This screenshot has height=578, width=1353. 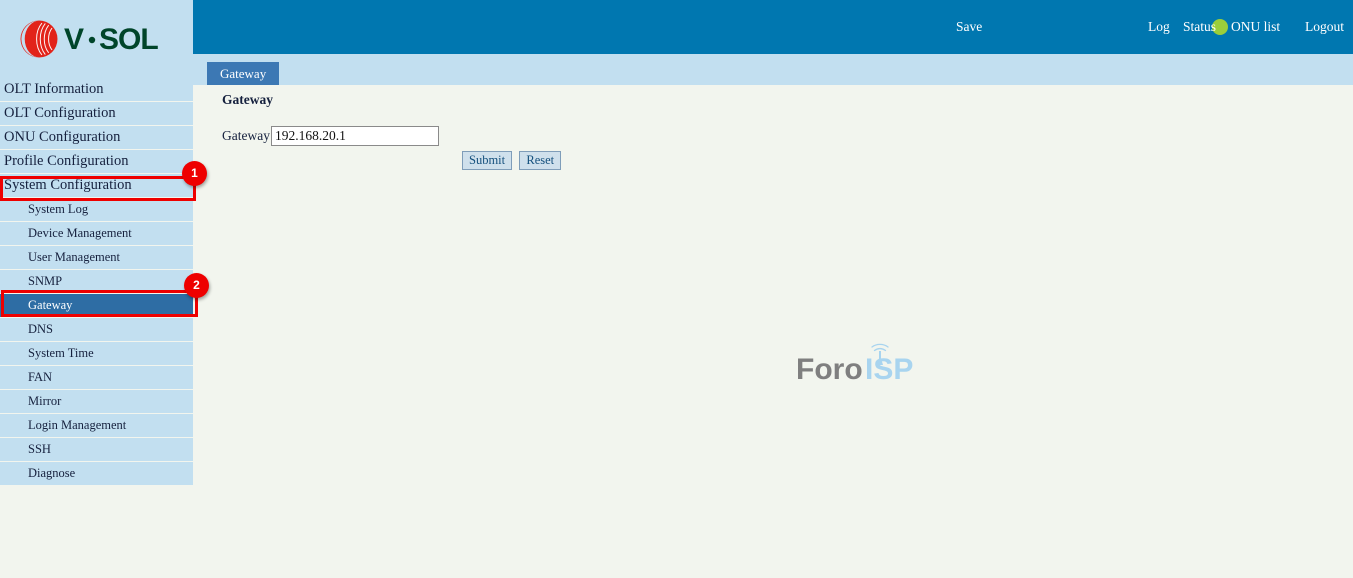 What do you see at coordinates (96, 474) in the screenshot?
I see `sidebar-item-diagnose: Diagnose` at bounding box center [96, 474].